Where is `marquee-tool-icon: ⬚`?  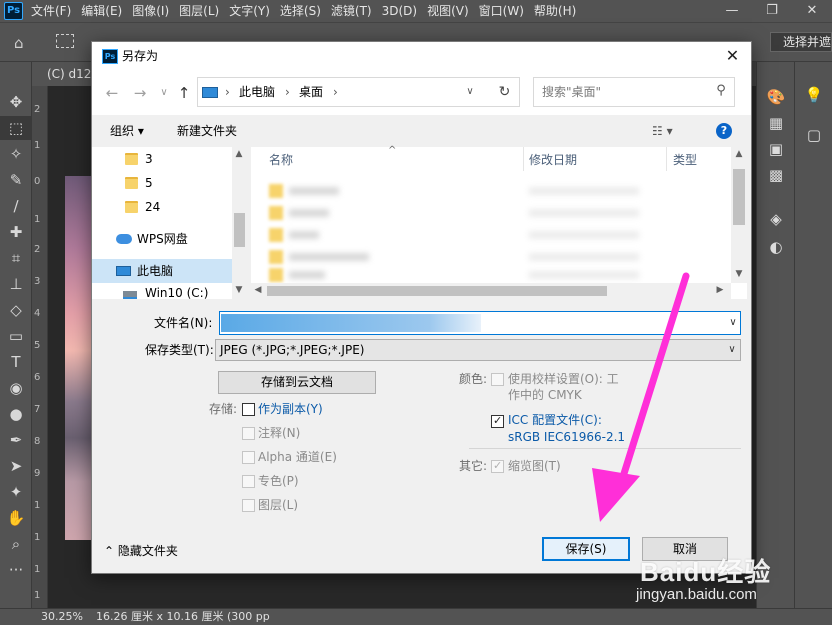 marquee-tool-icon: ⬚ is located at coordinates (16, 128).